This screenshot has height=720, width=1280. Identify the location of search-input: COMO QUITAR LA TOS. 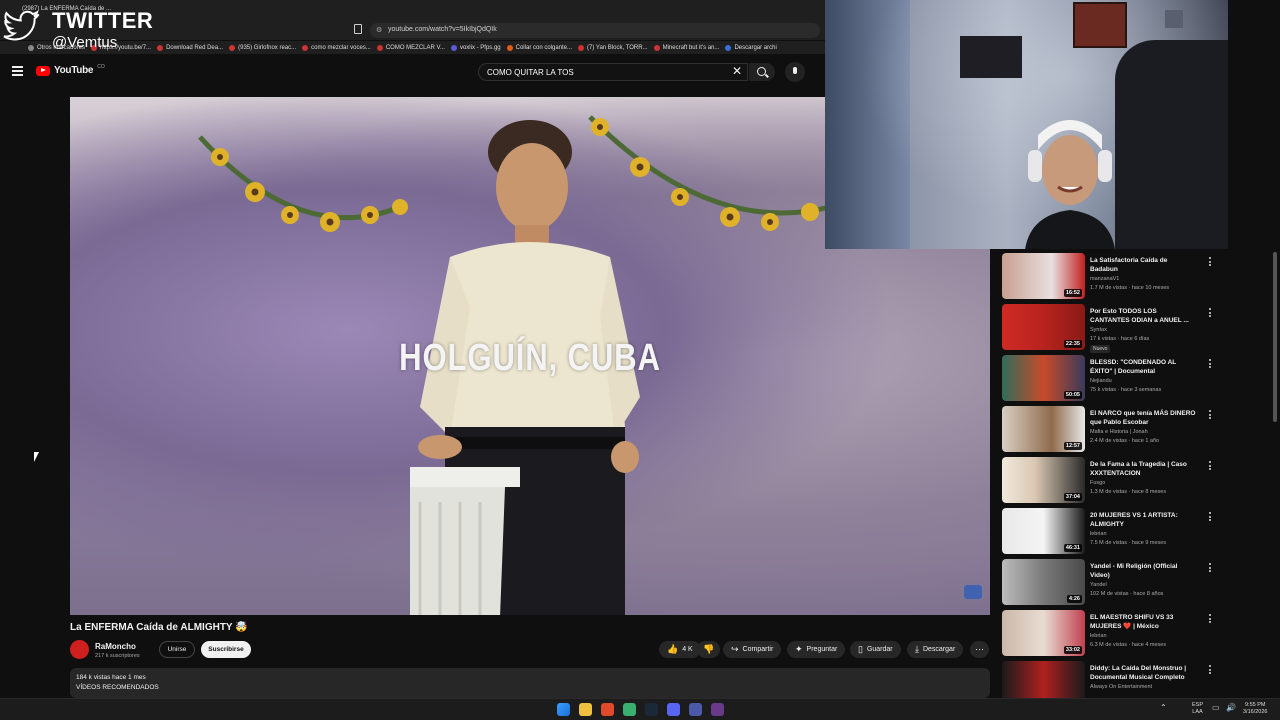
(613, 72).